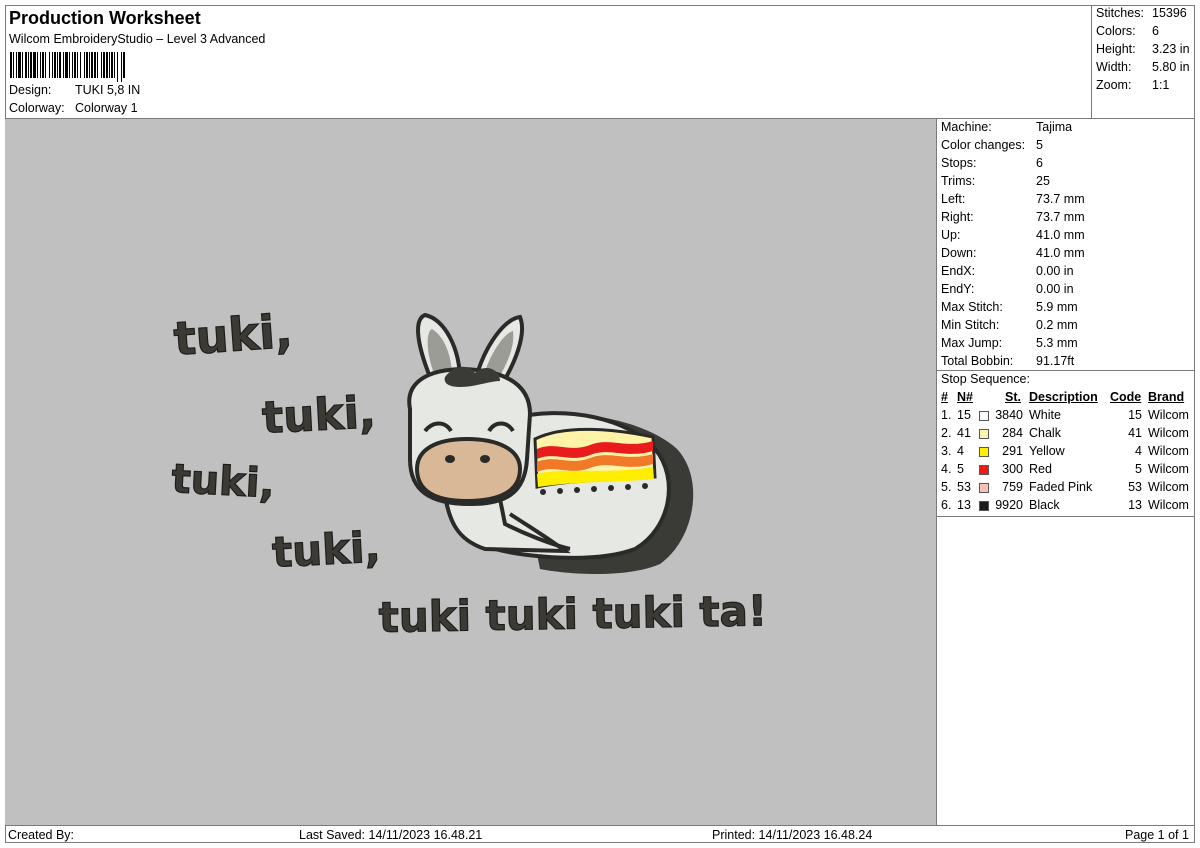 The width and height of the screenshot is (1200, 848). What do you see at coordinates (792, 835) in the screenshot?
I see `printed-date: Printed: 14/11/2023 16.48.24` at bounding box center [792, 835].